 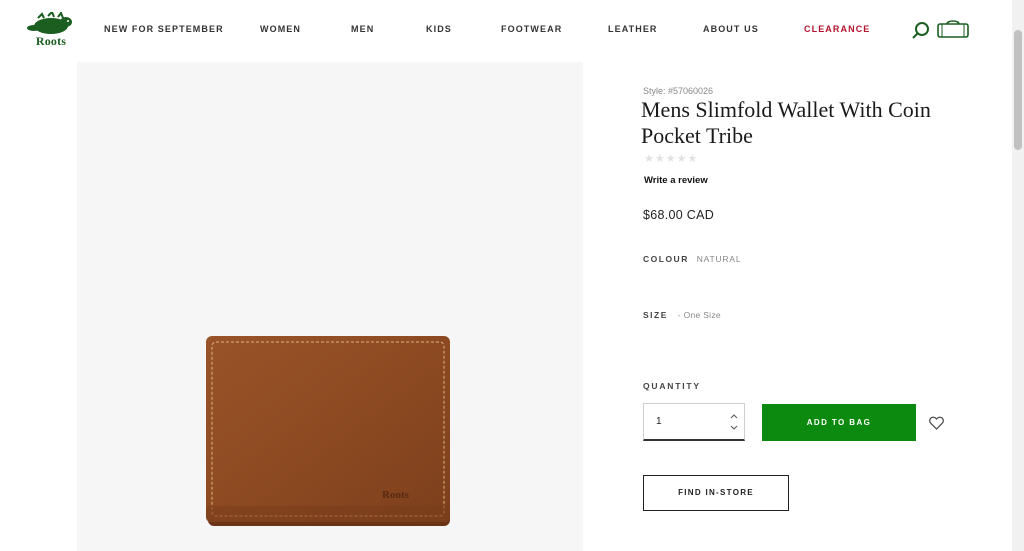 What do you see at coordinates (686, 421) in the screenshot?
I see `quantity-input` at bounding box center [686, 421].